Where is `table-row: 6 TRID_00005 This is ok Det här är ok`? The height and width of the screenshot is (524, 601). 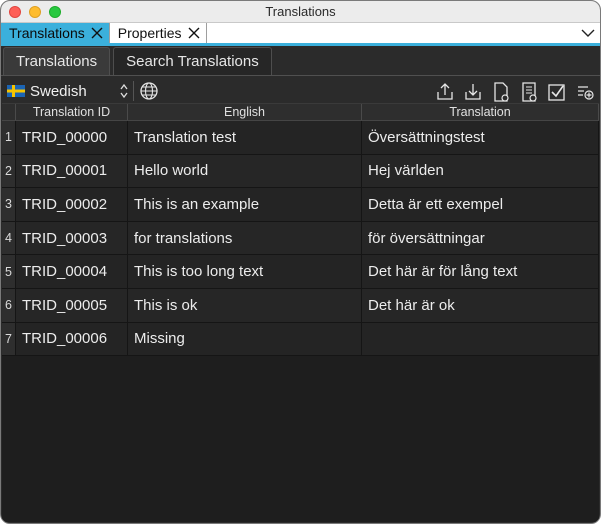 table-row: 6 TRID_00005 This is ok Det här är ok is located at coordinates (300, 305).